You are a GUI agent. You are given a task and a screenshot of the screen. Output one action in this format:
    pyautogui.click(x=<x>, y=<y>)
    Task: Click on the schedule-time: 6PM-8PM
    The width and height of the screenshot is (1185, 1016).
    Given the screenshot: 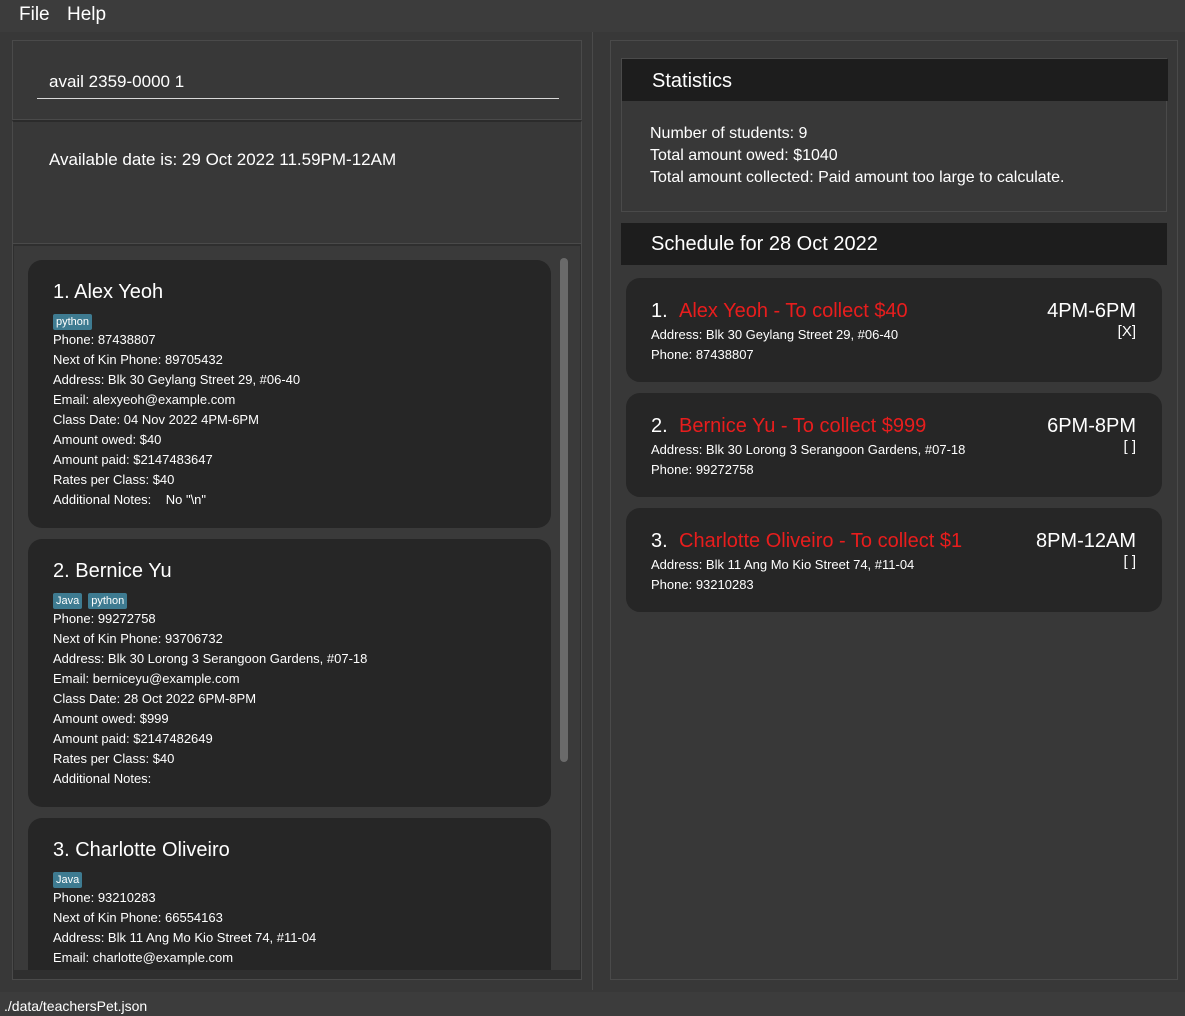 What is the action you would take?
    pyautogui.click(x=1091, y=426)
    